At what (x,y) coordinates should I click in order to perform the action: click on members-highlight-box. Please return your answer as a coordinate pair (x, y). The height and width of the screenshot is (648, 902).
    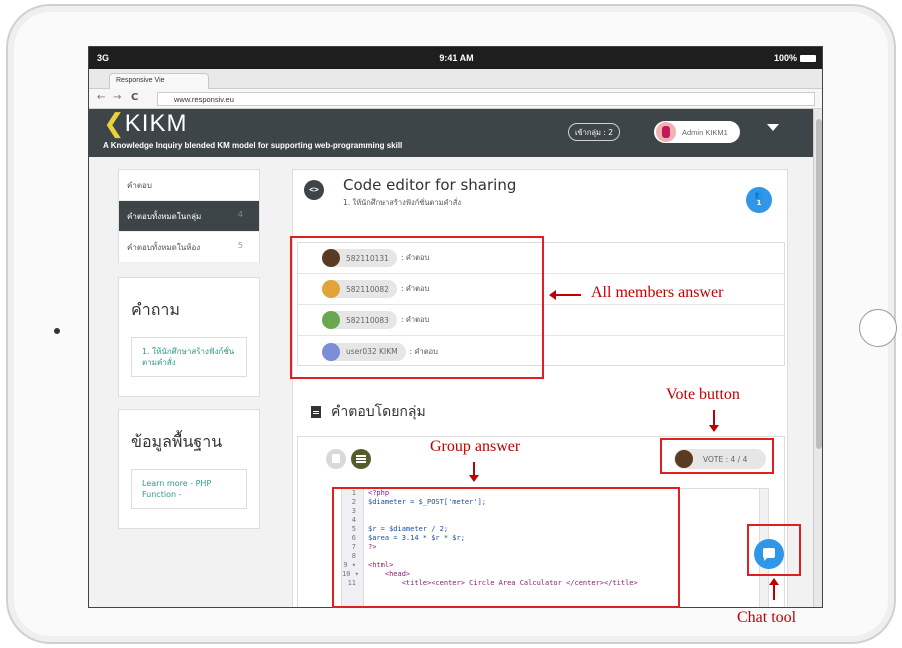
    Looking at the image, I should click on (417, 307).